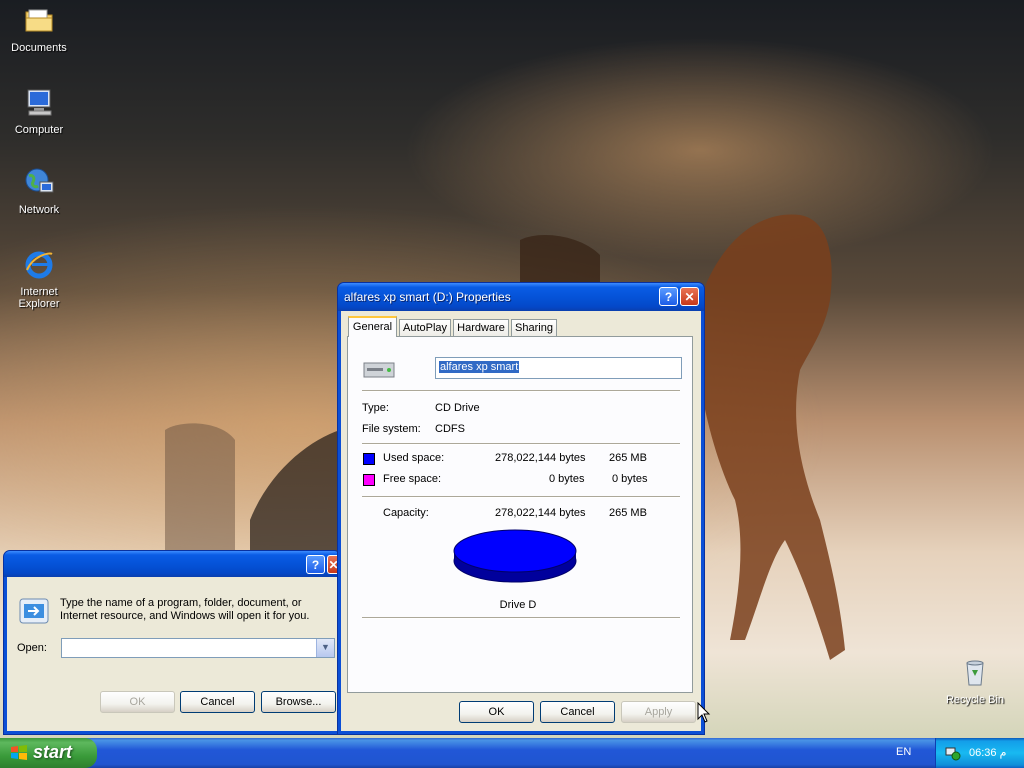  What do you see at coordinates (704, 712) in the screenshot?
I see `mouse-cursor-icon` at bounding box center [704, 712].